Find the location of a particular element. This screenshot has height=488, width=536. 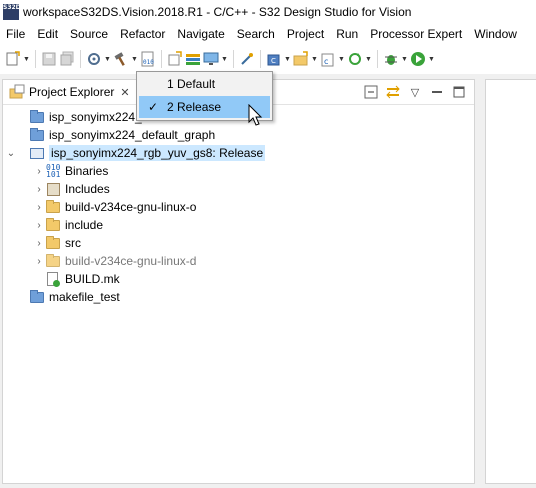

new-icon is located at coordinates (13, 59).